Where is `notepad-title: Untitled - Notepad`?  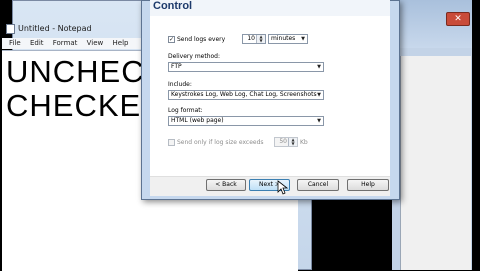 notepad-title: Untitled - Notepad is located at coordinates (55, 28).